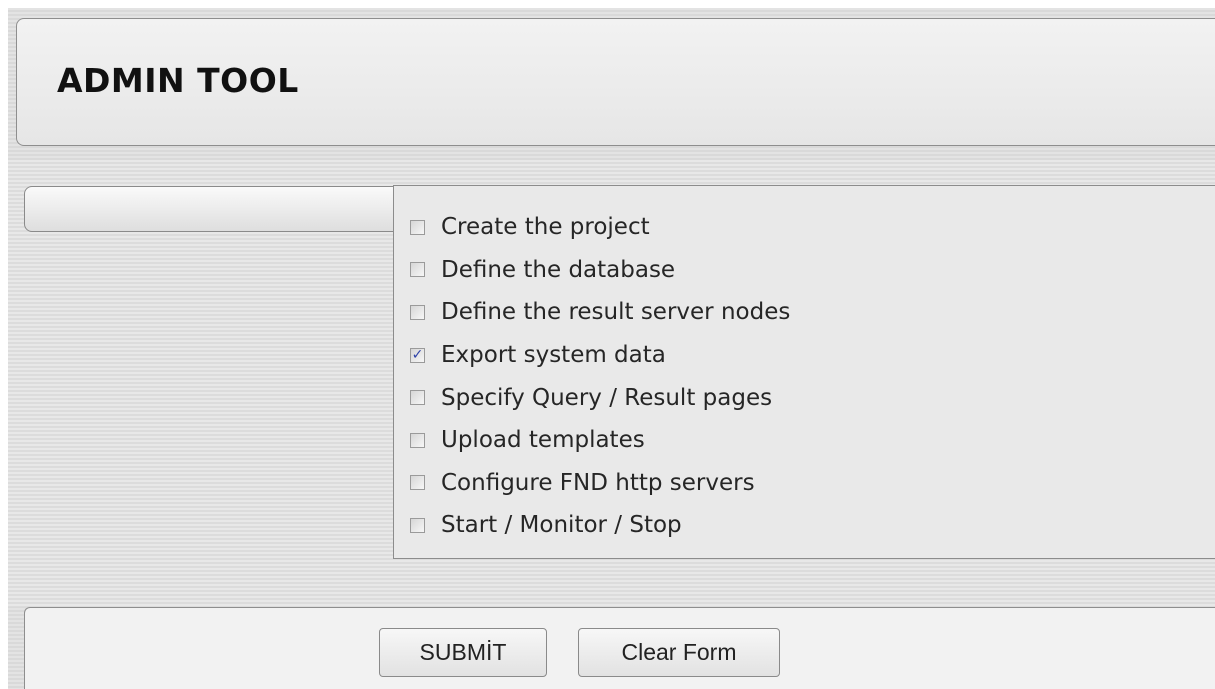 The width and height of the screenshot is (1215, 689). What do you see at coordinates (178, 80) in the screenshot?
I see `app-title: ADMIN TOOL` at bounding box center [178, 80].